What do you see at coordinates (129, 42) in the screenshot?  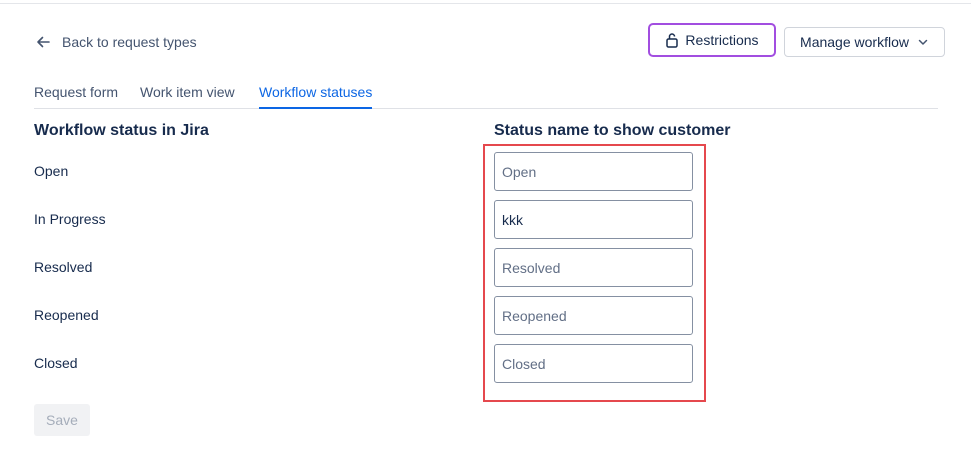 I see `back-link-label: Back to request types` at bounding box center [129, 42].